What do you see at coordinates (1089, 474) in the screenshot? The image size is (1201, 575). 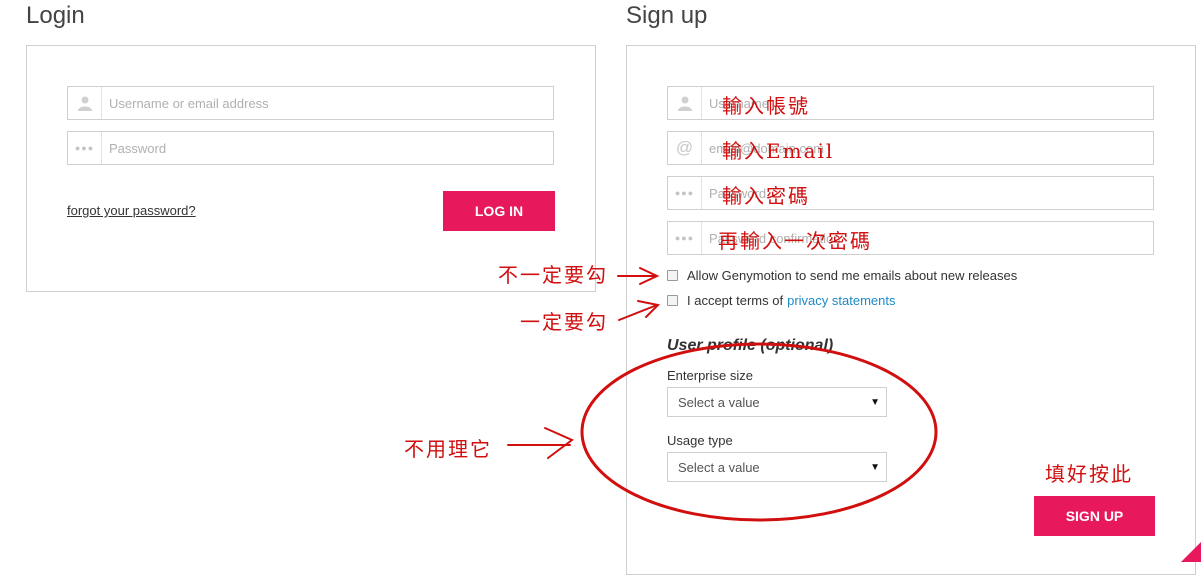 I see `annotation-click-here: 填好按此` at bounding box center [1089, 474].